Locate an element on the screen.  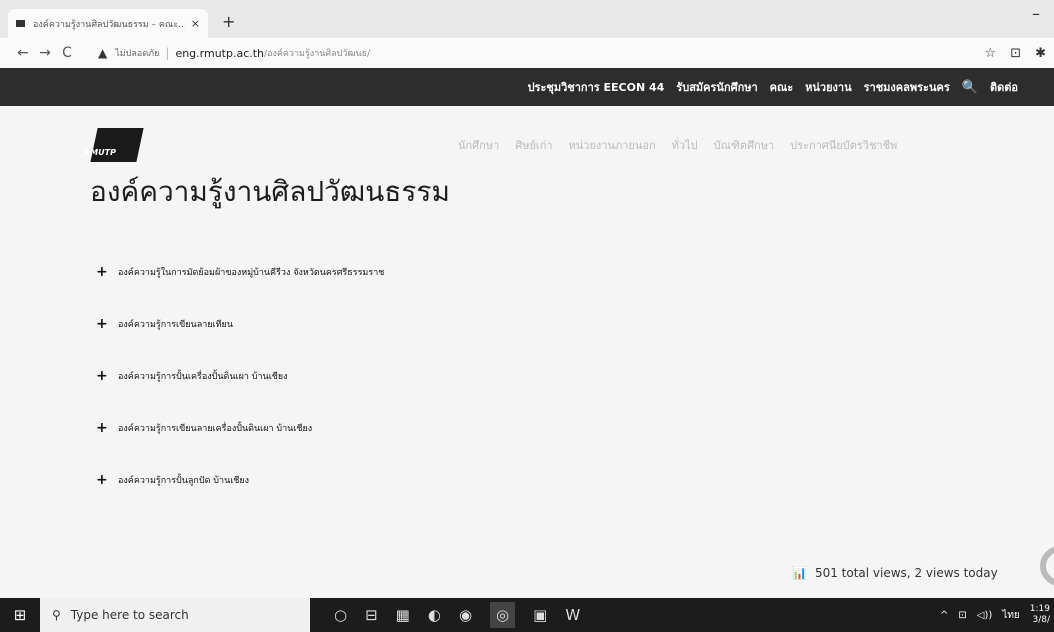
address-bar-actions: ☆ ⊡ ✱ is located at coordinates (1019, 53).